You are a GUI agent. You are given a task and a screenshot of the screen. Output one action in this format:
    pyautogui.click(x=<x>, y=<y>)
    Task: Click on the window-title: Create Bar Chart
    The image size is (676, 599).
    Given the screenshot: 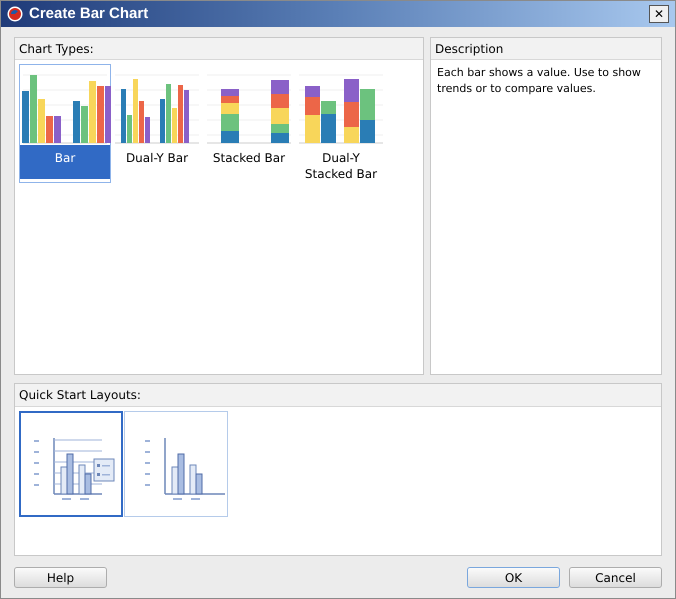 What is the action you would take?
    pyautogui.click(x=89, y=14)
    